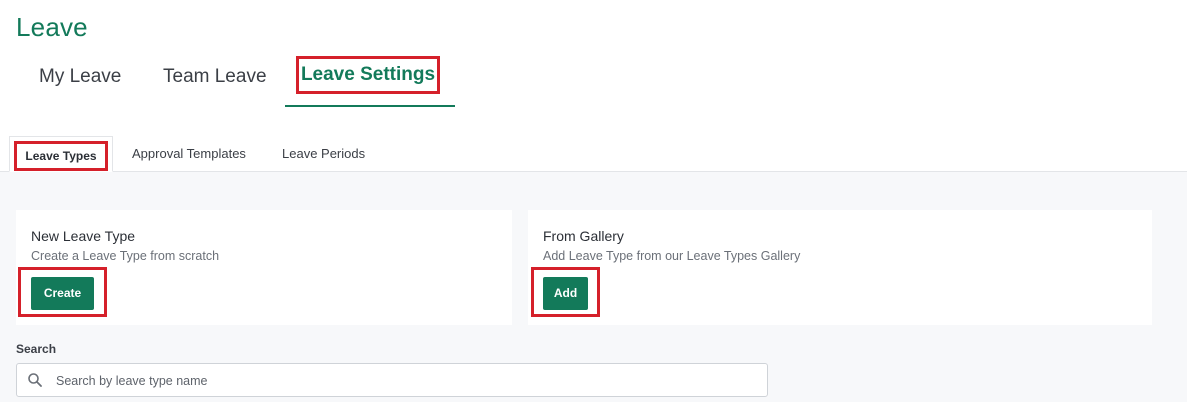 The width and height of the screenshot is (1187, 402). Describe the element at coordinates (368, 75) in the screenshot. I see `tab-leave-settings: Leave Settings` at that location.